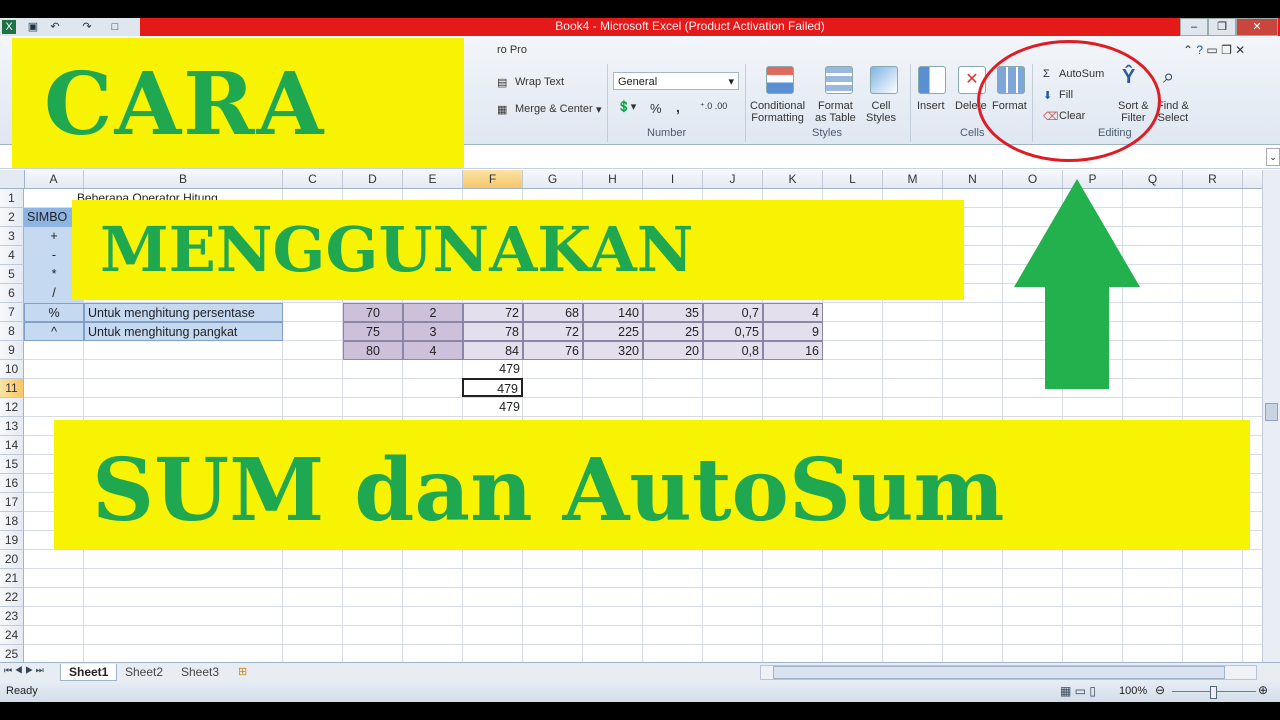 The width and height of the screenshot is (1280, 720). I want to click on column-header-g: G, so click(553, 179).